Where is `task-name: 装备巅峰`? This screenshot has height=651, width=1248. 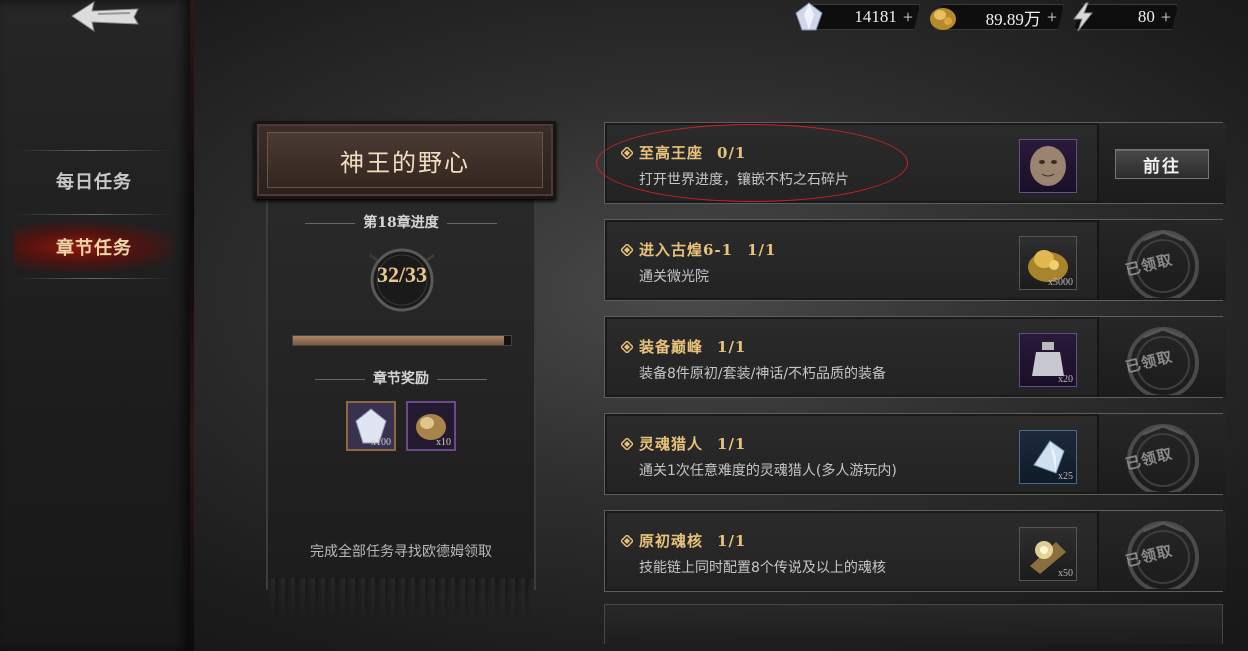
task-name: 装备巅峰 is located at coordinates (671, 347).